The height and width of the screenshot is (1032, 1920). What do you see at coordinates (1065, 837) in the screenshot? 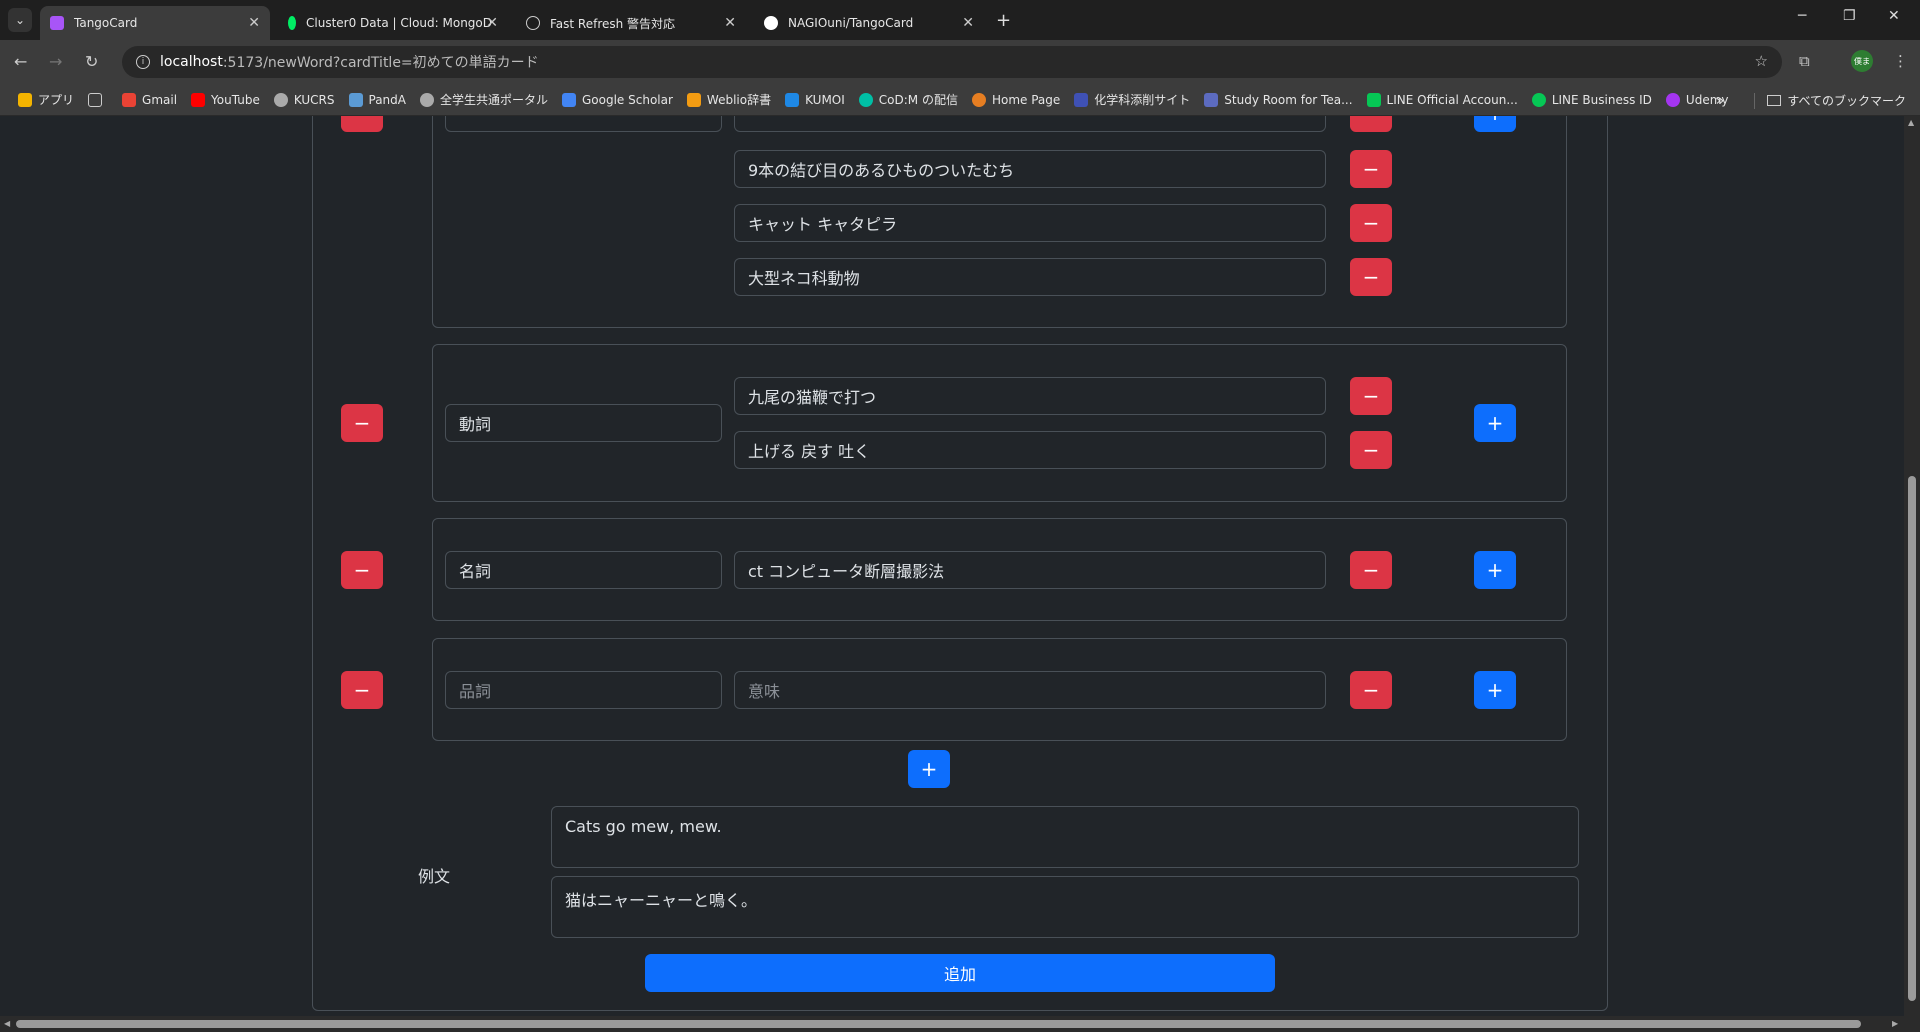
I see `example-english-textarea: Cats go mew, mew.` at bounding box center [1065, 837].